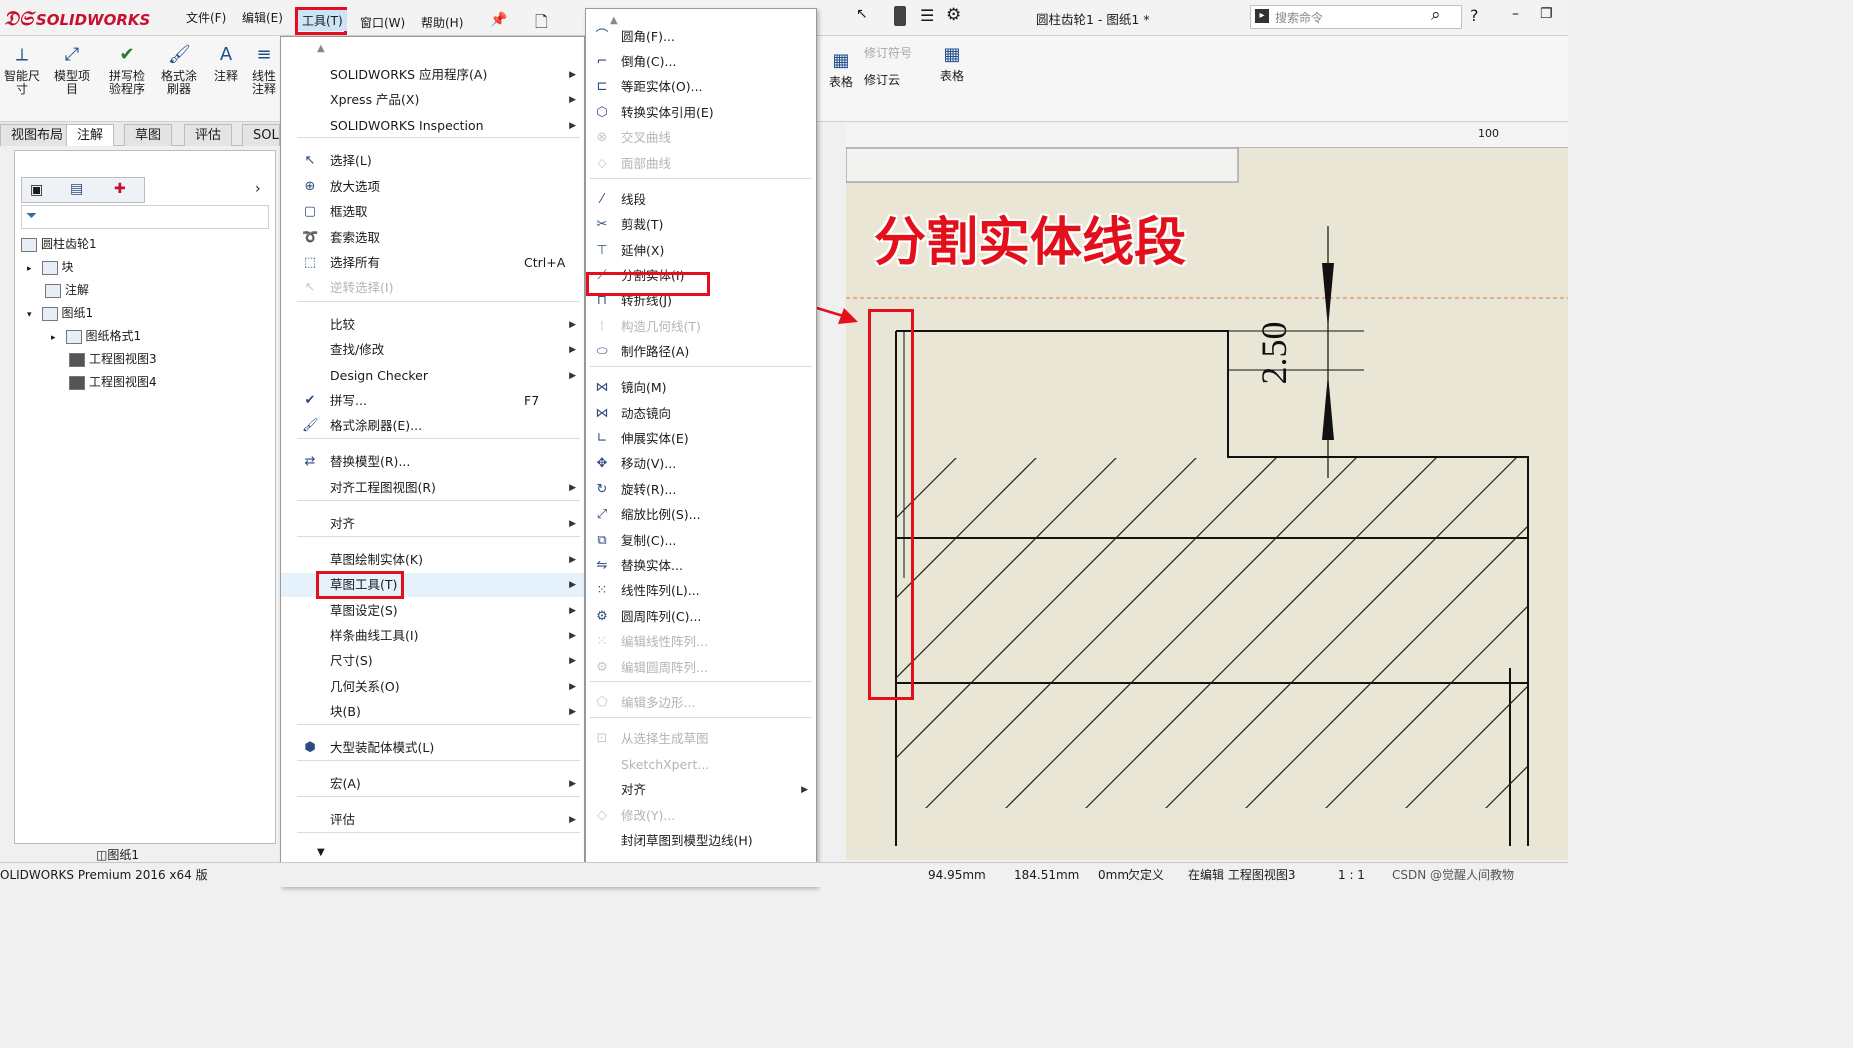 Image resolution: width=1853 pixels, height=1048 pixels. Describe the element at coordinates (432, 100) in the screenshot. I see `tools-menu-item-xpress: Xpress 产品(X) ▶` at that location.